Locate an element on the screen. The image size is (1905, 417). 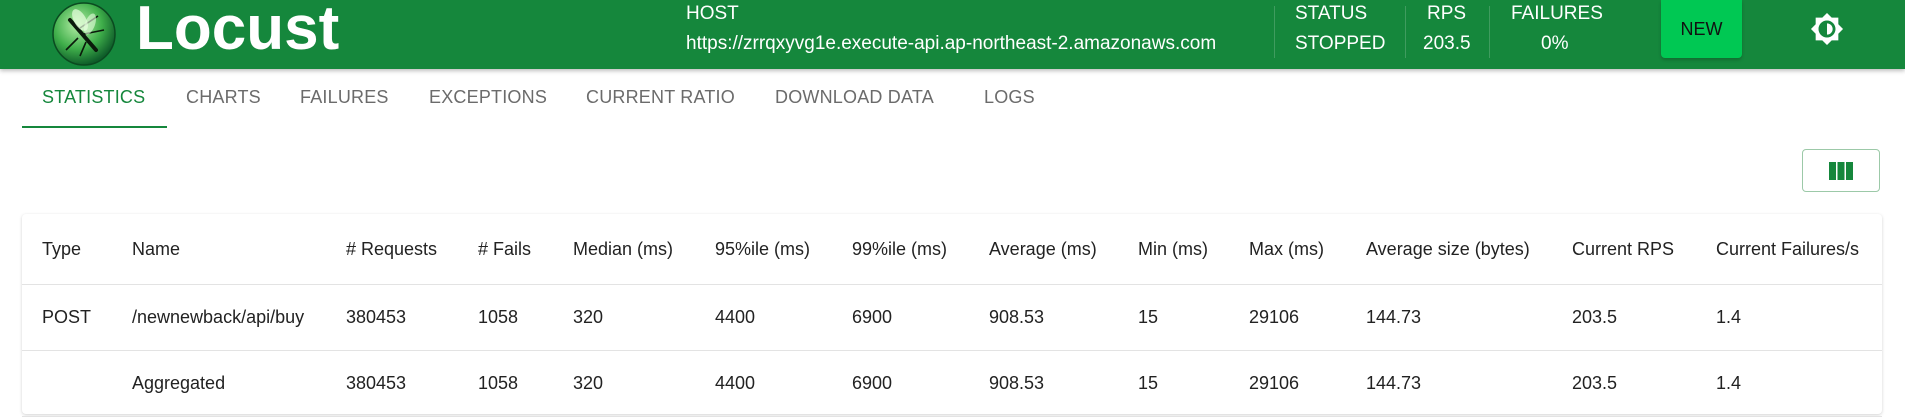
rps-block: RPS 203.5 is located at coordinates (1447, 34).